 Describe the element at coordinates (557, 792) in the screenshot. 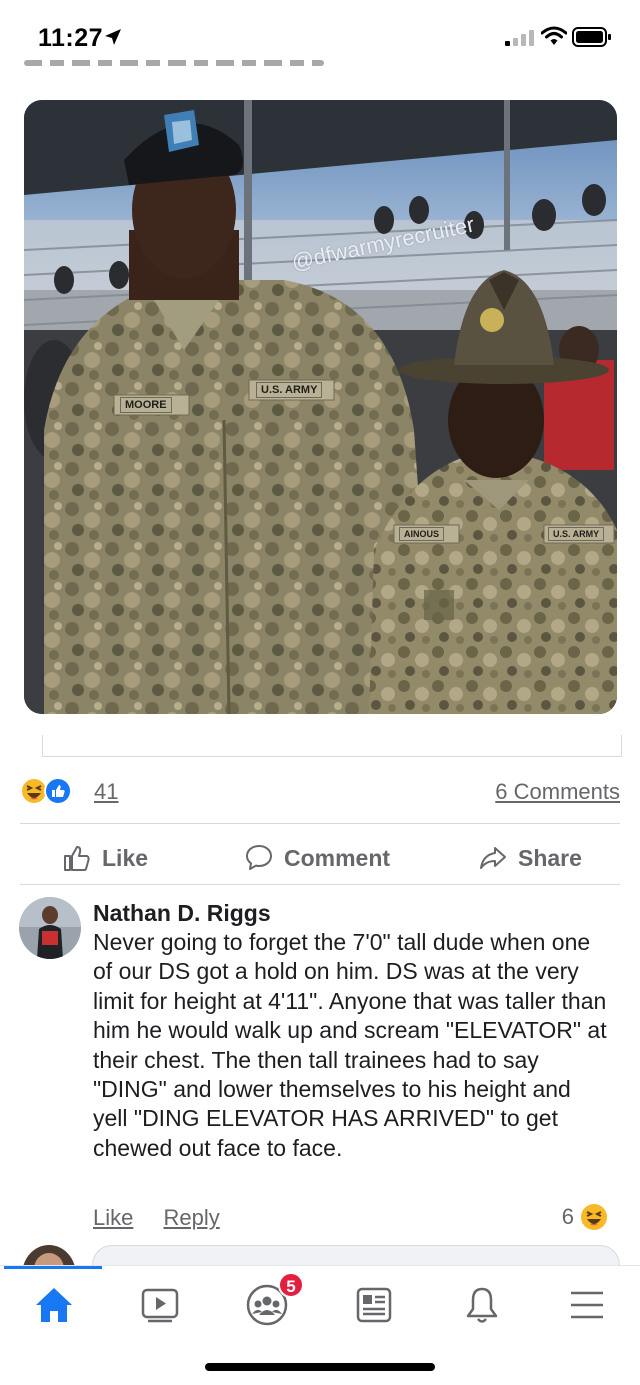

I see `comments-count-link: 6 Comments` at that location.